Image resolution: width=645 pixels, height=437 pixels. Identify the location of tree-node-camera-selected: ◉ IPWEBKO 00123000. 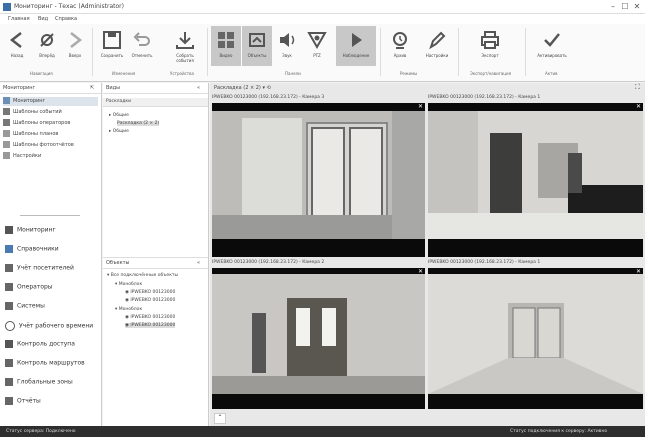
(150, 325).